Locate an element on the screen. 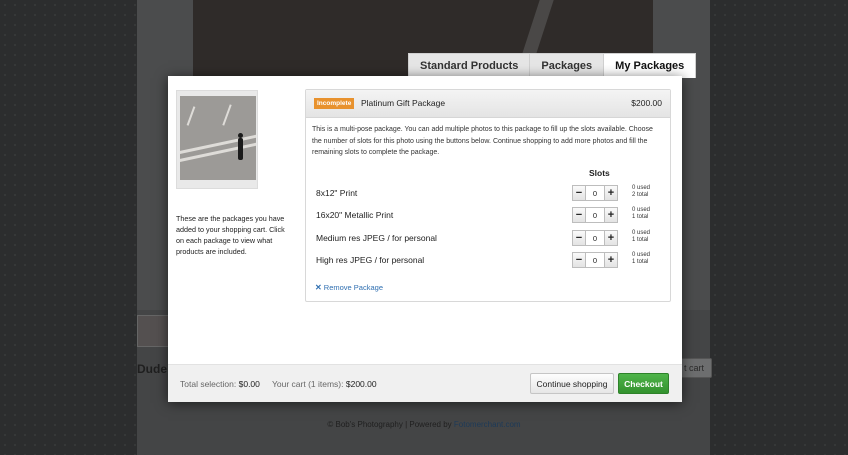 This screenshot has width=848, height=455. cart-total-value: $200.00 is located at coordinates (361, 384).